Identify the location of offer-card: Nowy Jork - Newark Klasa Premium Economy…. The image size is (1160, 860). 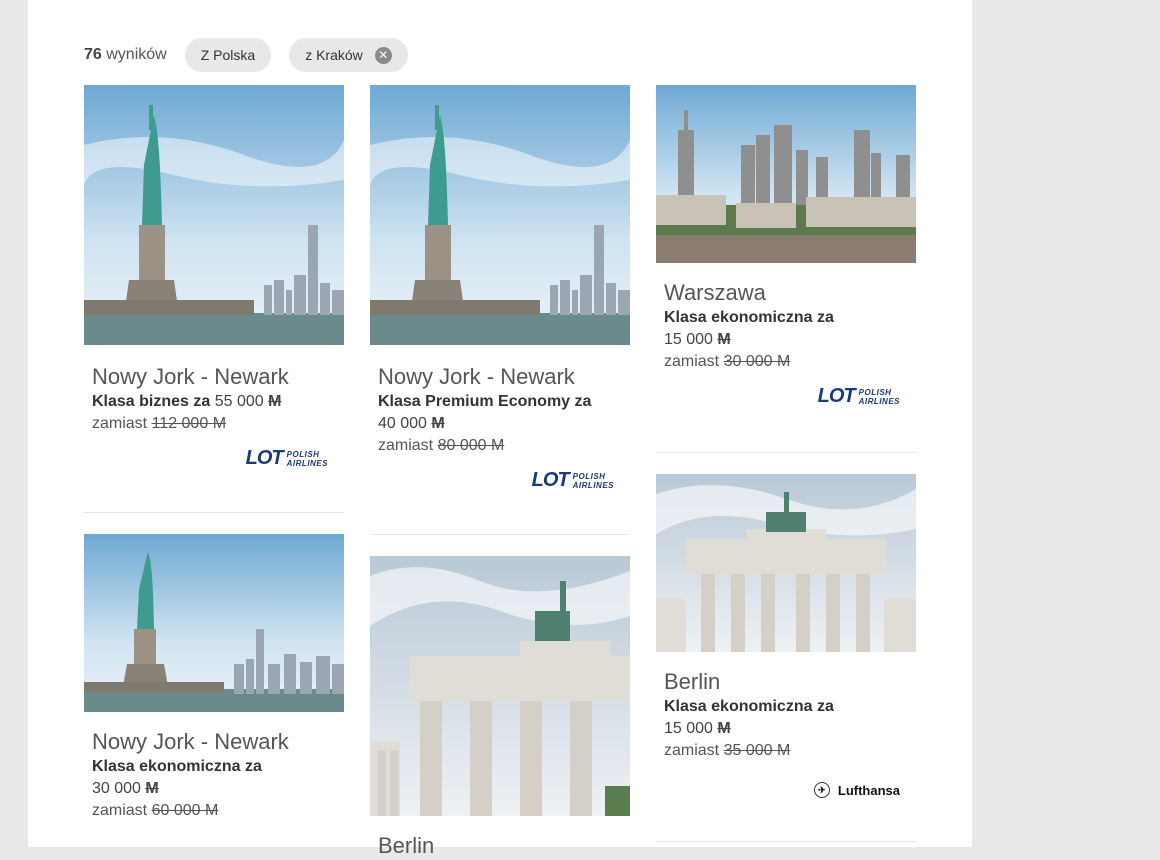
(500, 288).